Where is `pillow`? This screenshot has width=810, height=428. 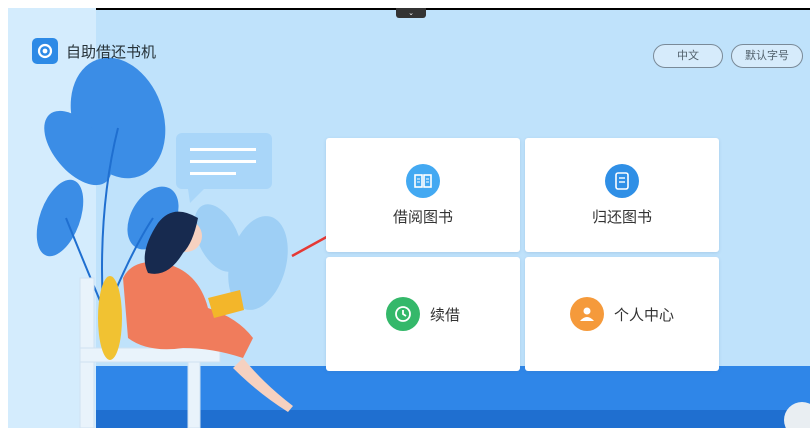
pillow is located at coordinates (110, 318).